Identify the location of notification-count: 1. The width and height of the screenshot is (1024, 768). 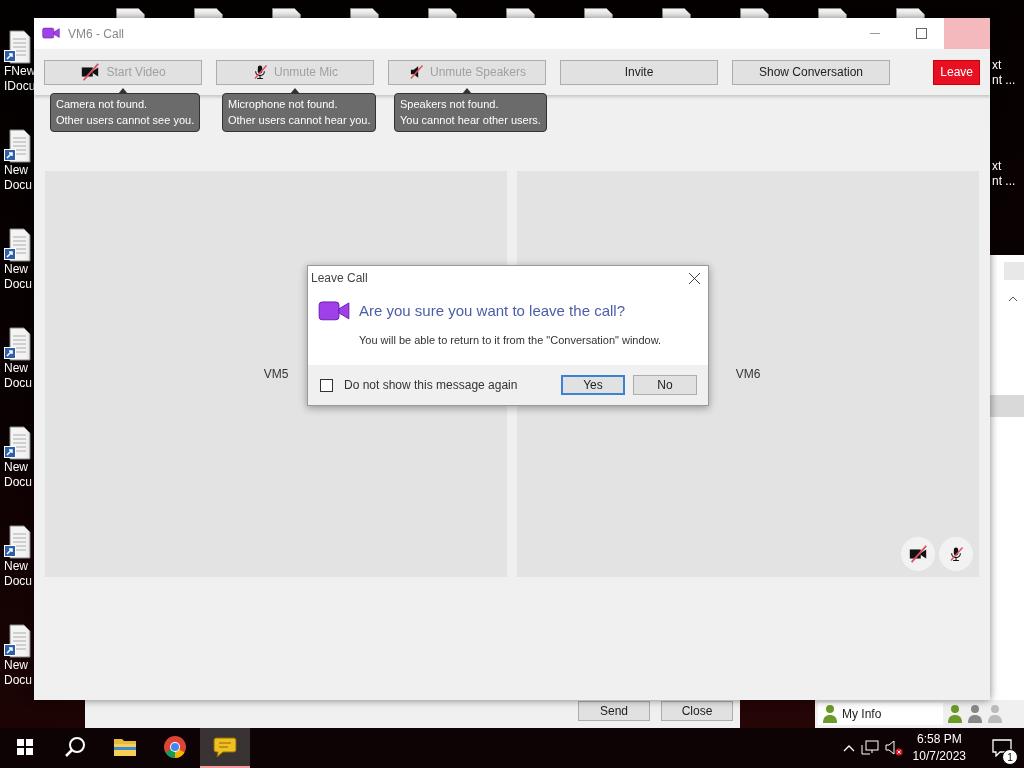
(1010, 757).